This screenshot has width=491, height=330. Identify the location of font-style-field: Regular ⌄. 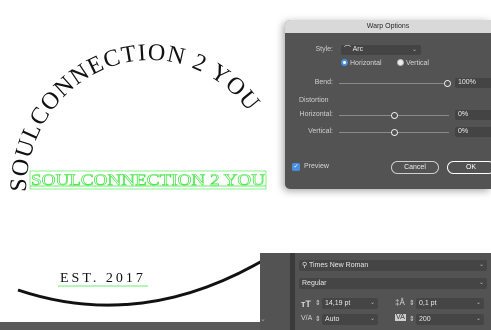
(393, 283).